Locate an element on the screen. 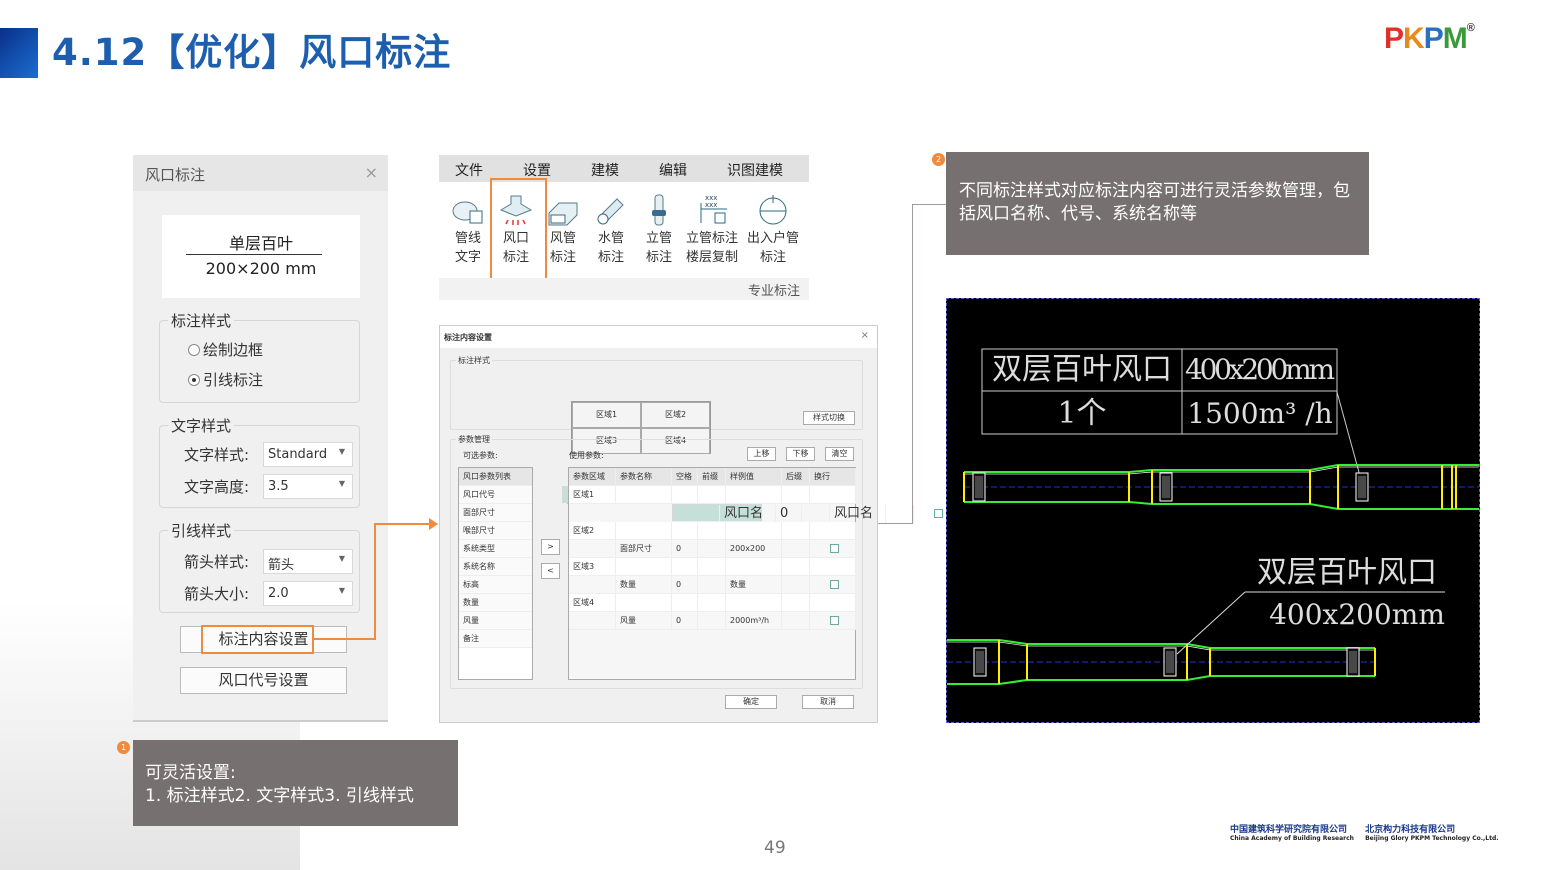 Image resolution: width=1549 pixels, height=870 pixels. ribbon-pipe-text: 管线 文字 is located at coordinates (468, 230).